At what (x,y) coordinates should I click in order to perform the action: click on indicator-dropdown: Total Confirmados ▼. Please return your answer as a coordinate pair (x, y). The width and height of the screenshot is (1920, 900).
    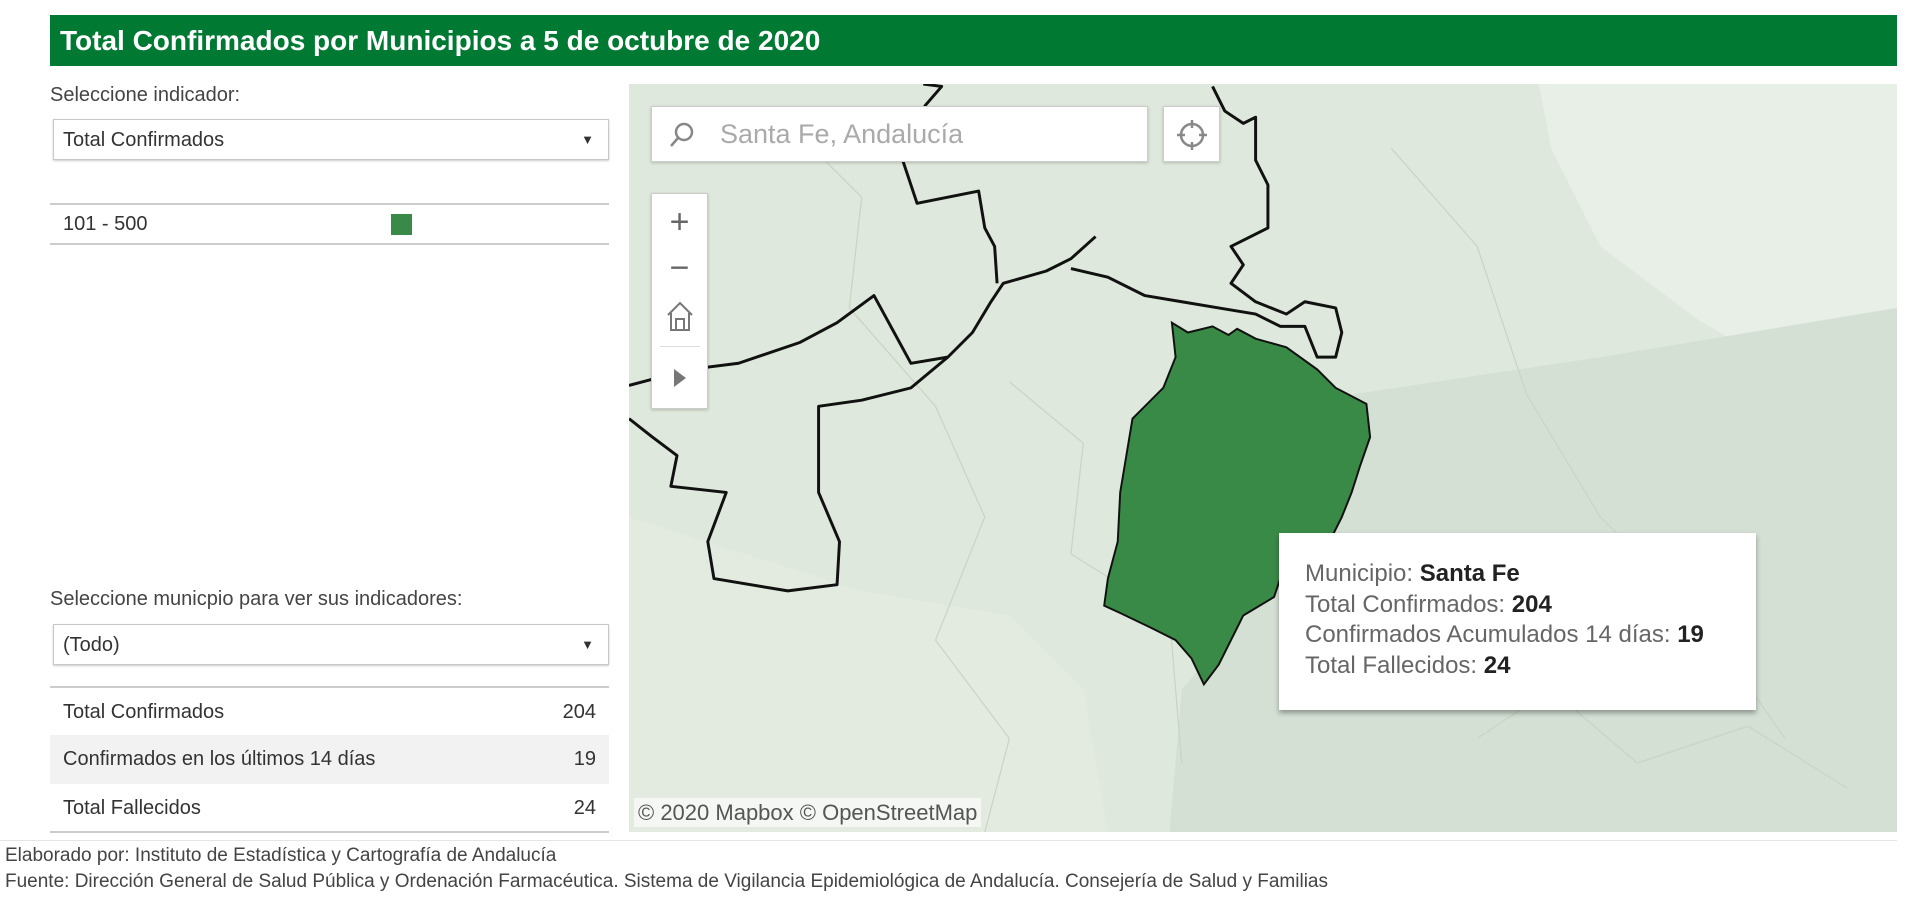
    Looking at the image, I should click on (331, 139).